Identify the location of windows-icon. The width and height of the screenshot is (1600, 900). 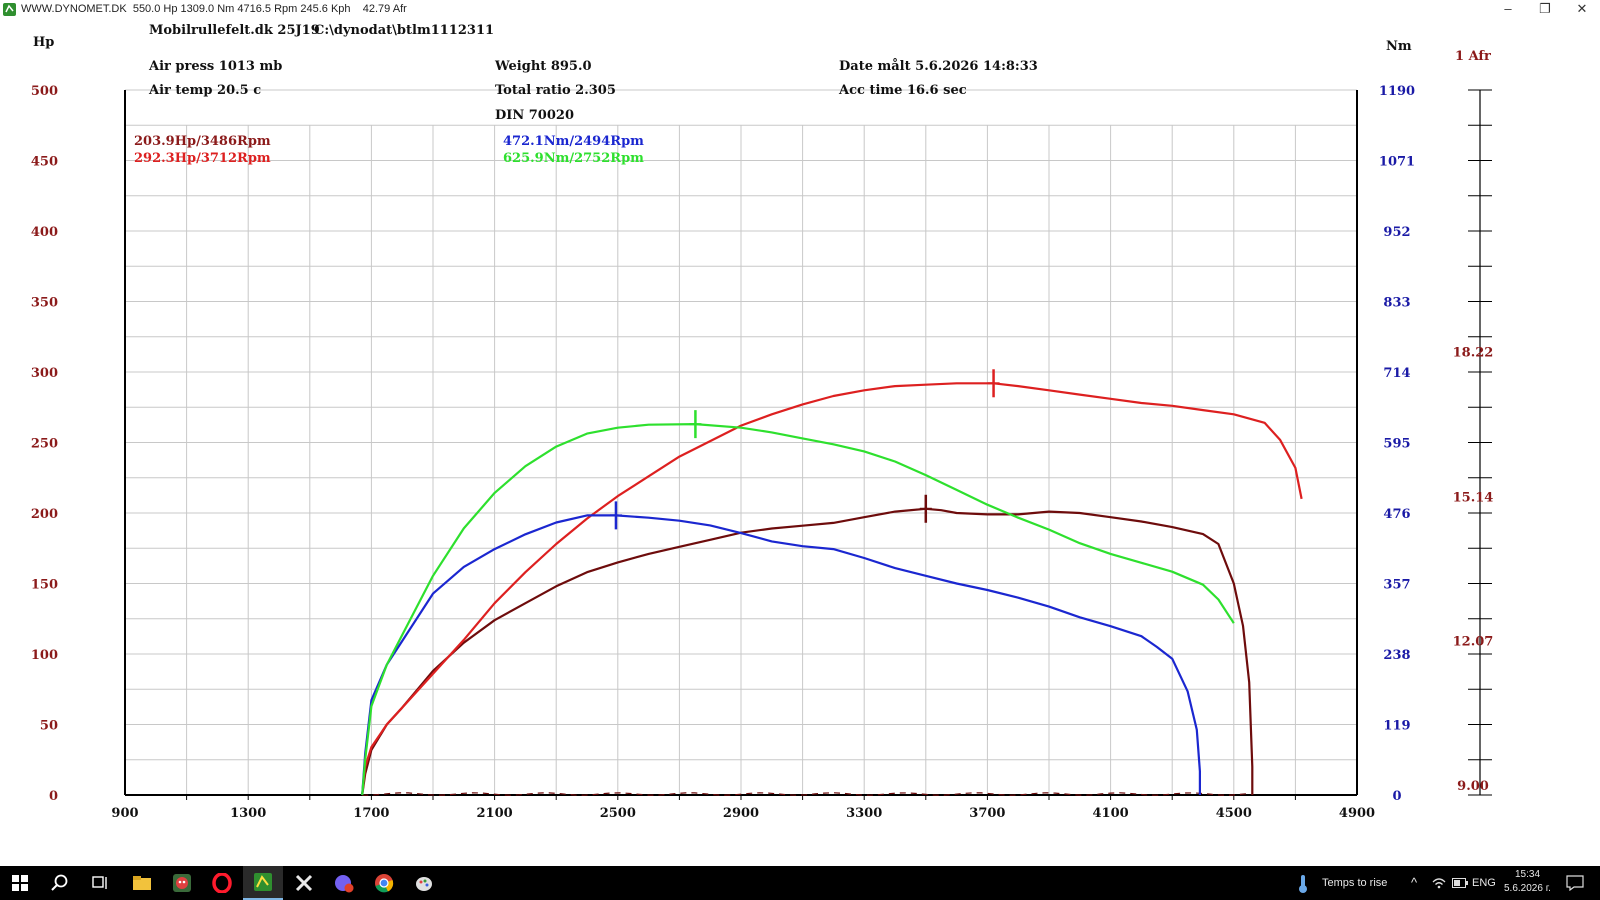
(20, 883).